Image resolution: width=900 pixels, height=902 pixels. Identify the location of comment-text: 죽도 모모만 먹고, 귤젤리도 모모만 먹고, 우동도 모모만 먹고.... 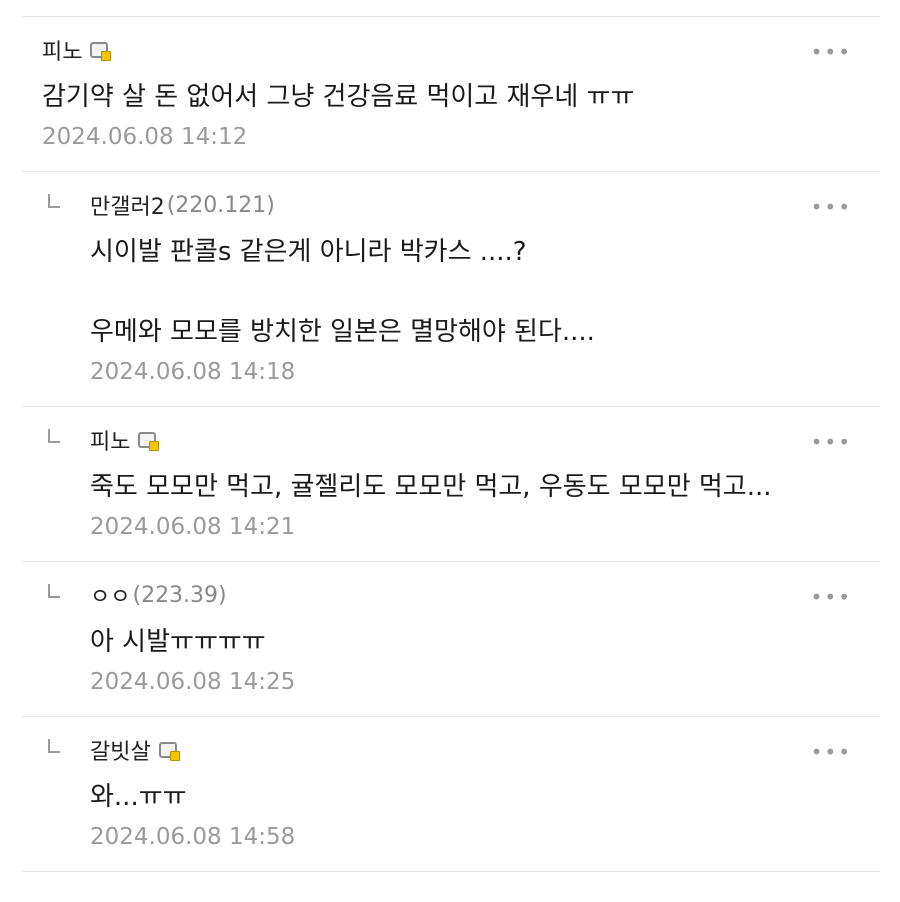
(431, 487).